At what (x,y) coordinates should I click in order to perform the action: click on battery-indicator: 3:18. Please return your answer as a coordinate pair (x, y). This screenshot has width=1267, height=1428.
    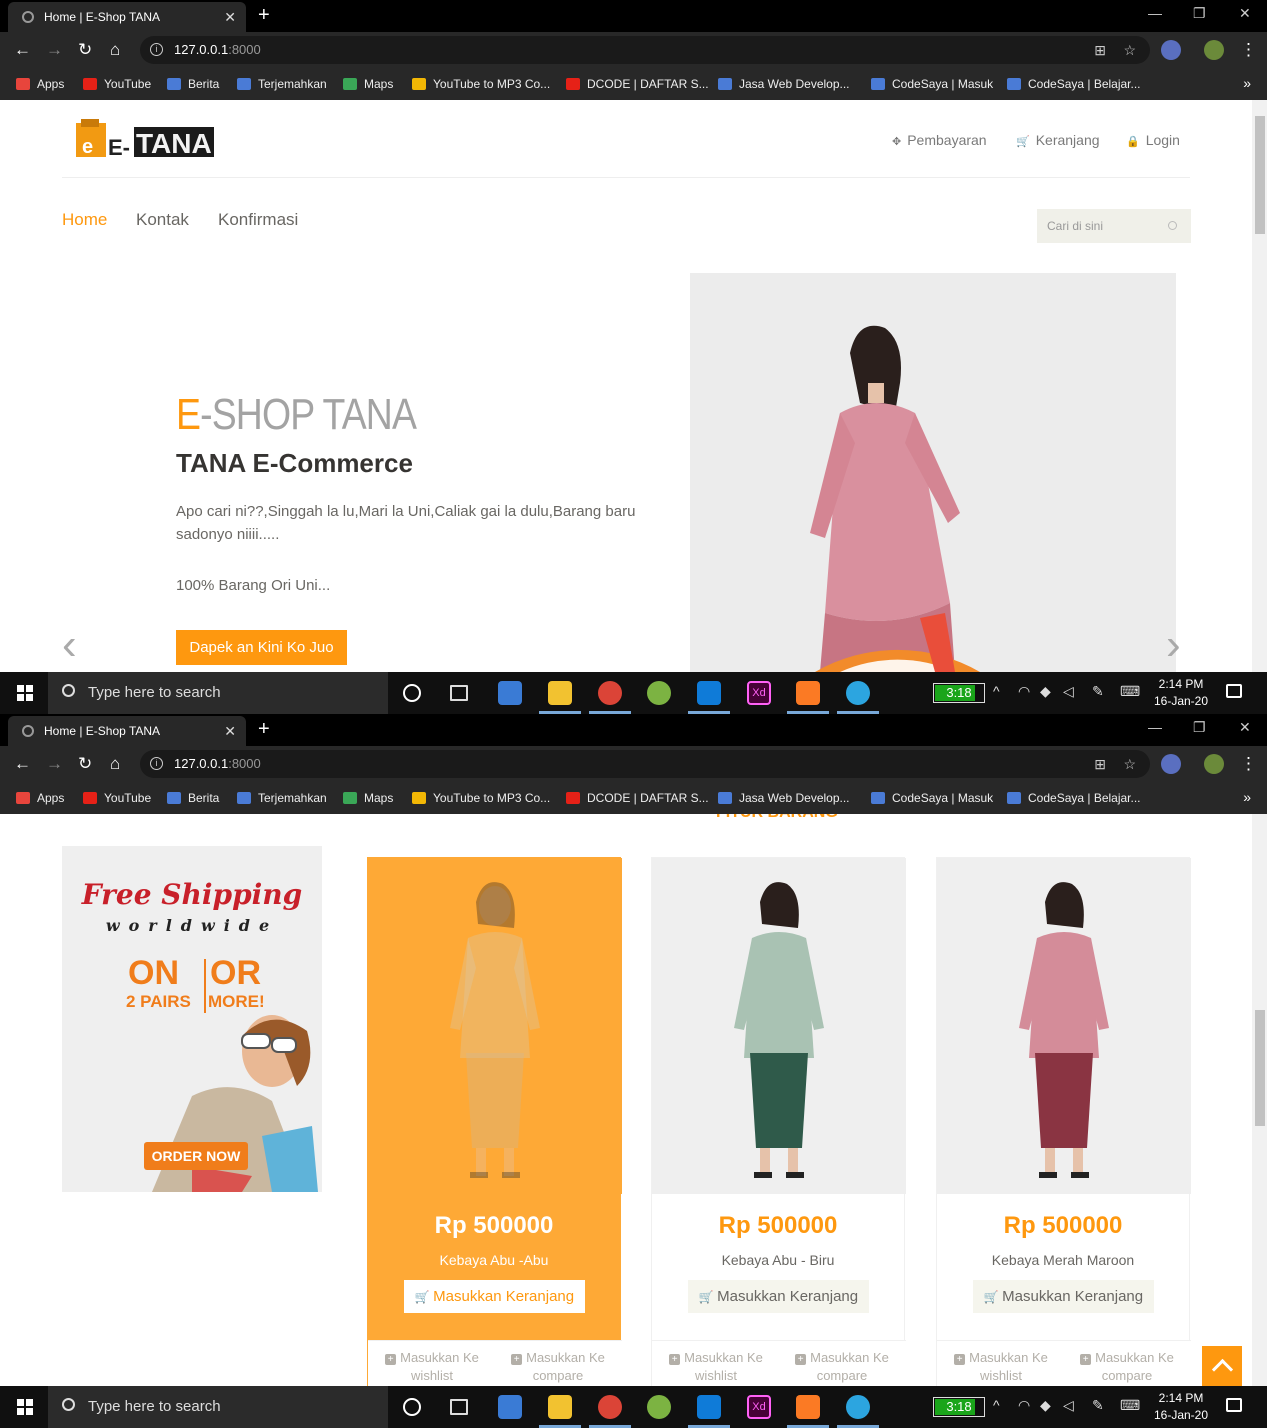
    Looking at the image, I should click on (959, 1407).